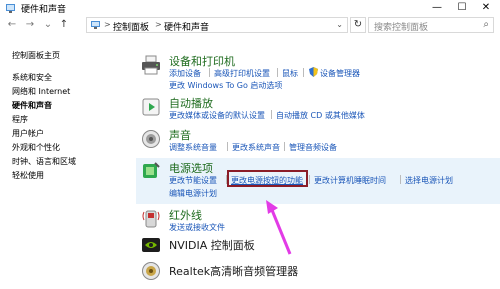 This screenshot has height=289, width=500. Describe the element at coordinates (186, 26) in the screenshot. I see `breadcrumb-hardware-sound: 硬件和声音` at that location.